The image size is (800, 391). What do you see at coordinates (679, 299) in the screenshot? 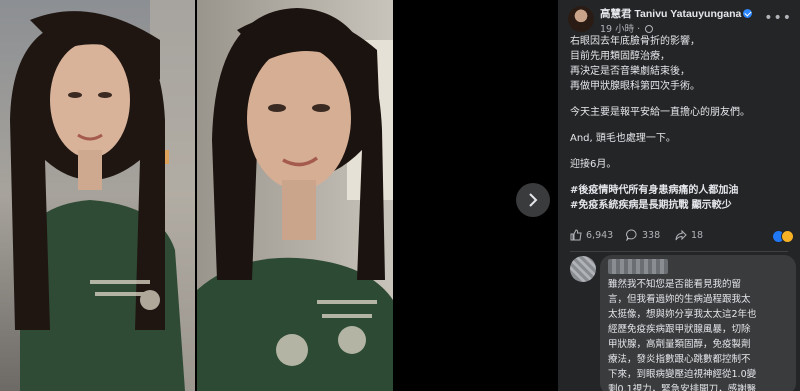
I see `comment-line: 言，但我看過妳的生病過程跟我太` at bounding box center [679, 299].